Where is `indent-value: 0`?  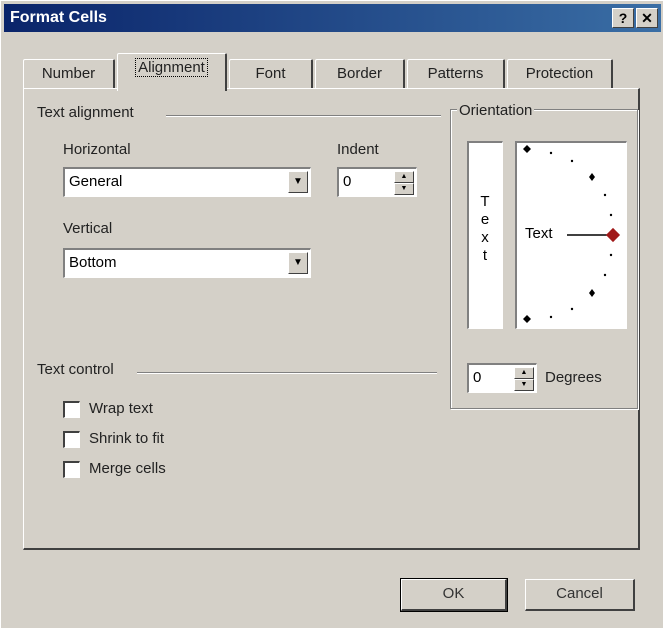 indent-value: 0 is located at coordinates (347, 181).